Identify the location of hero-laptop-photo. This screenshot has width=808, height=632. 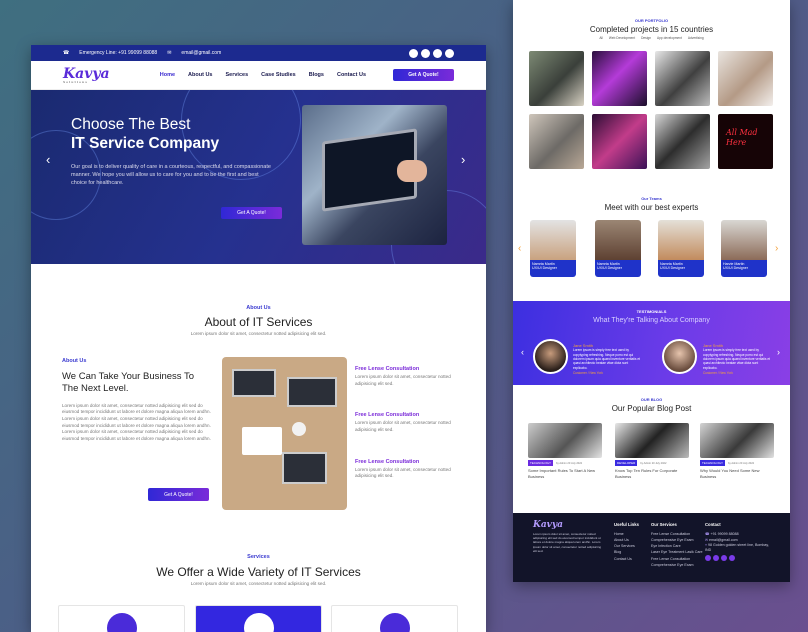
(374, 175).